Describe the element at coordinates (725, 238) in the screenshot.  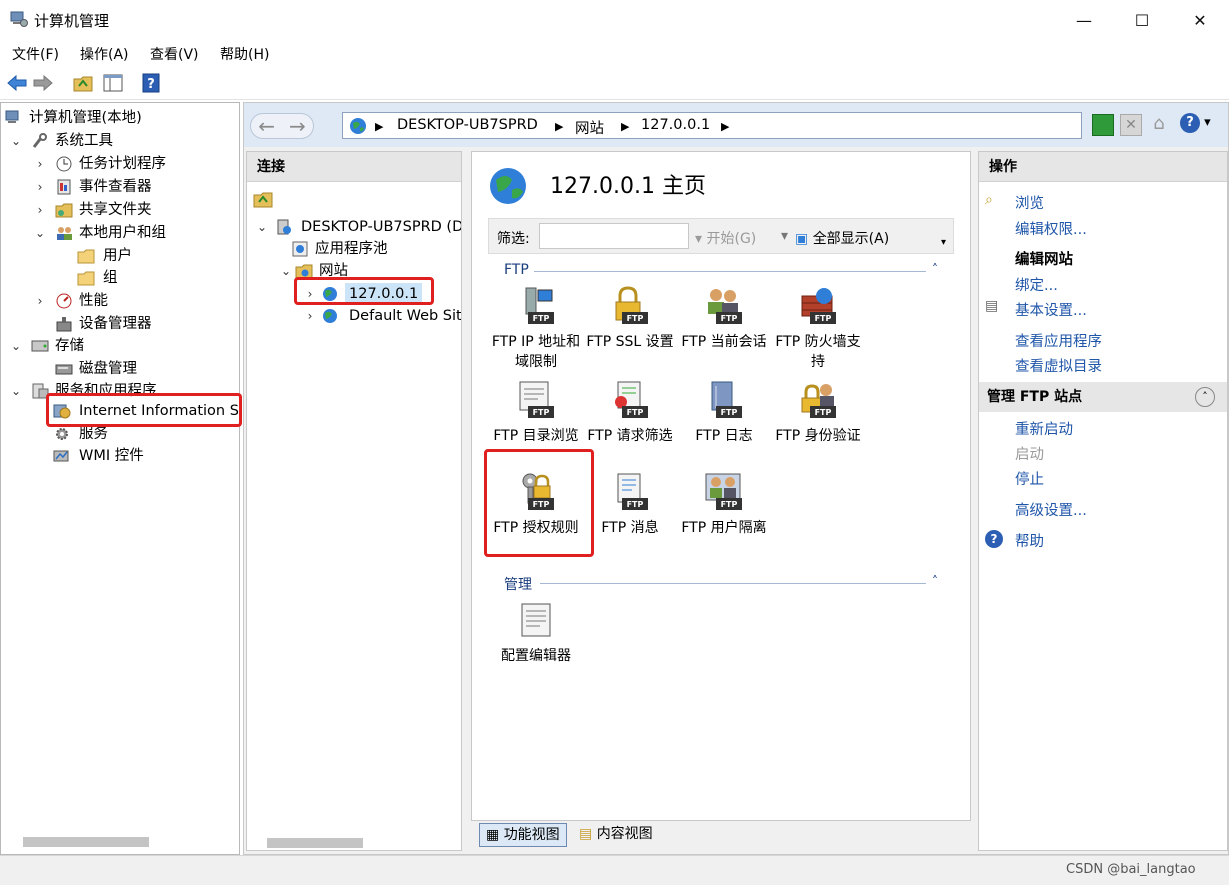
I see `start-filter-button: ▾ 开始(G)` at that location.